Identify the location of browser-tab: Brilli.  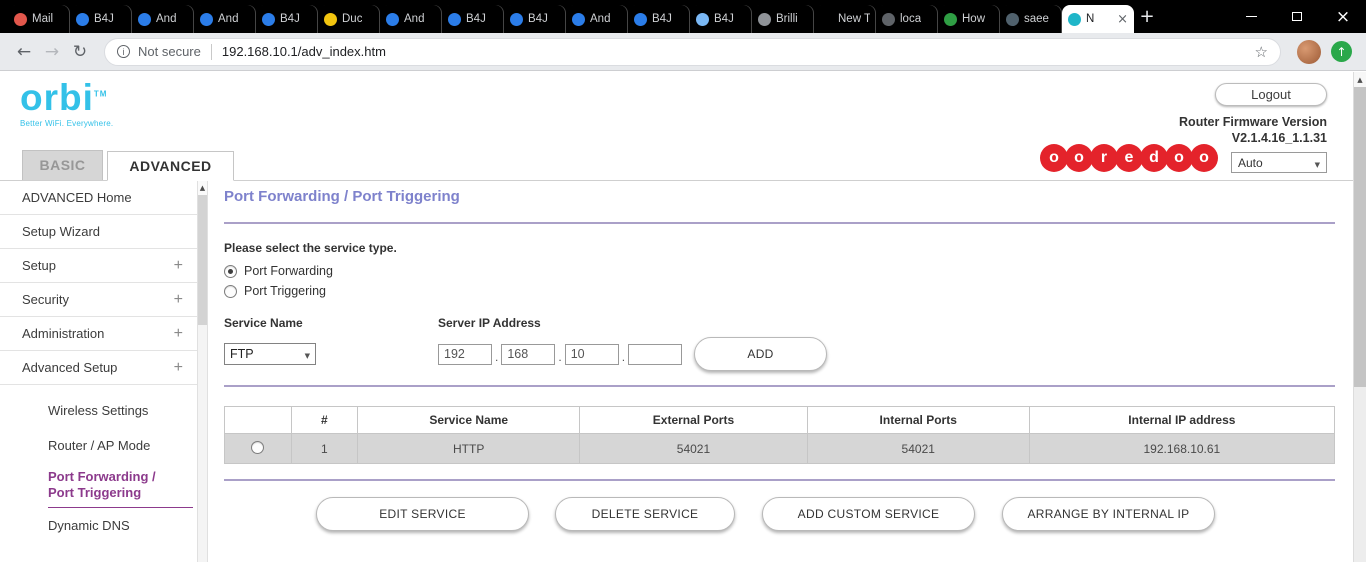
(783, 19).